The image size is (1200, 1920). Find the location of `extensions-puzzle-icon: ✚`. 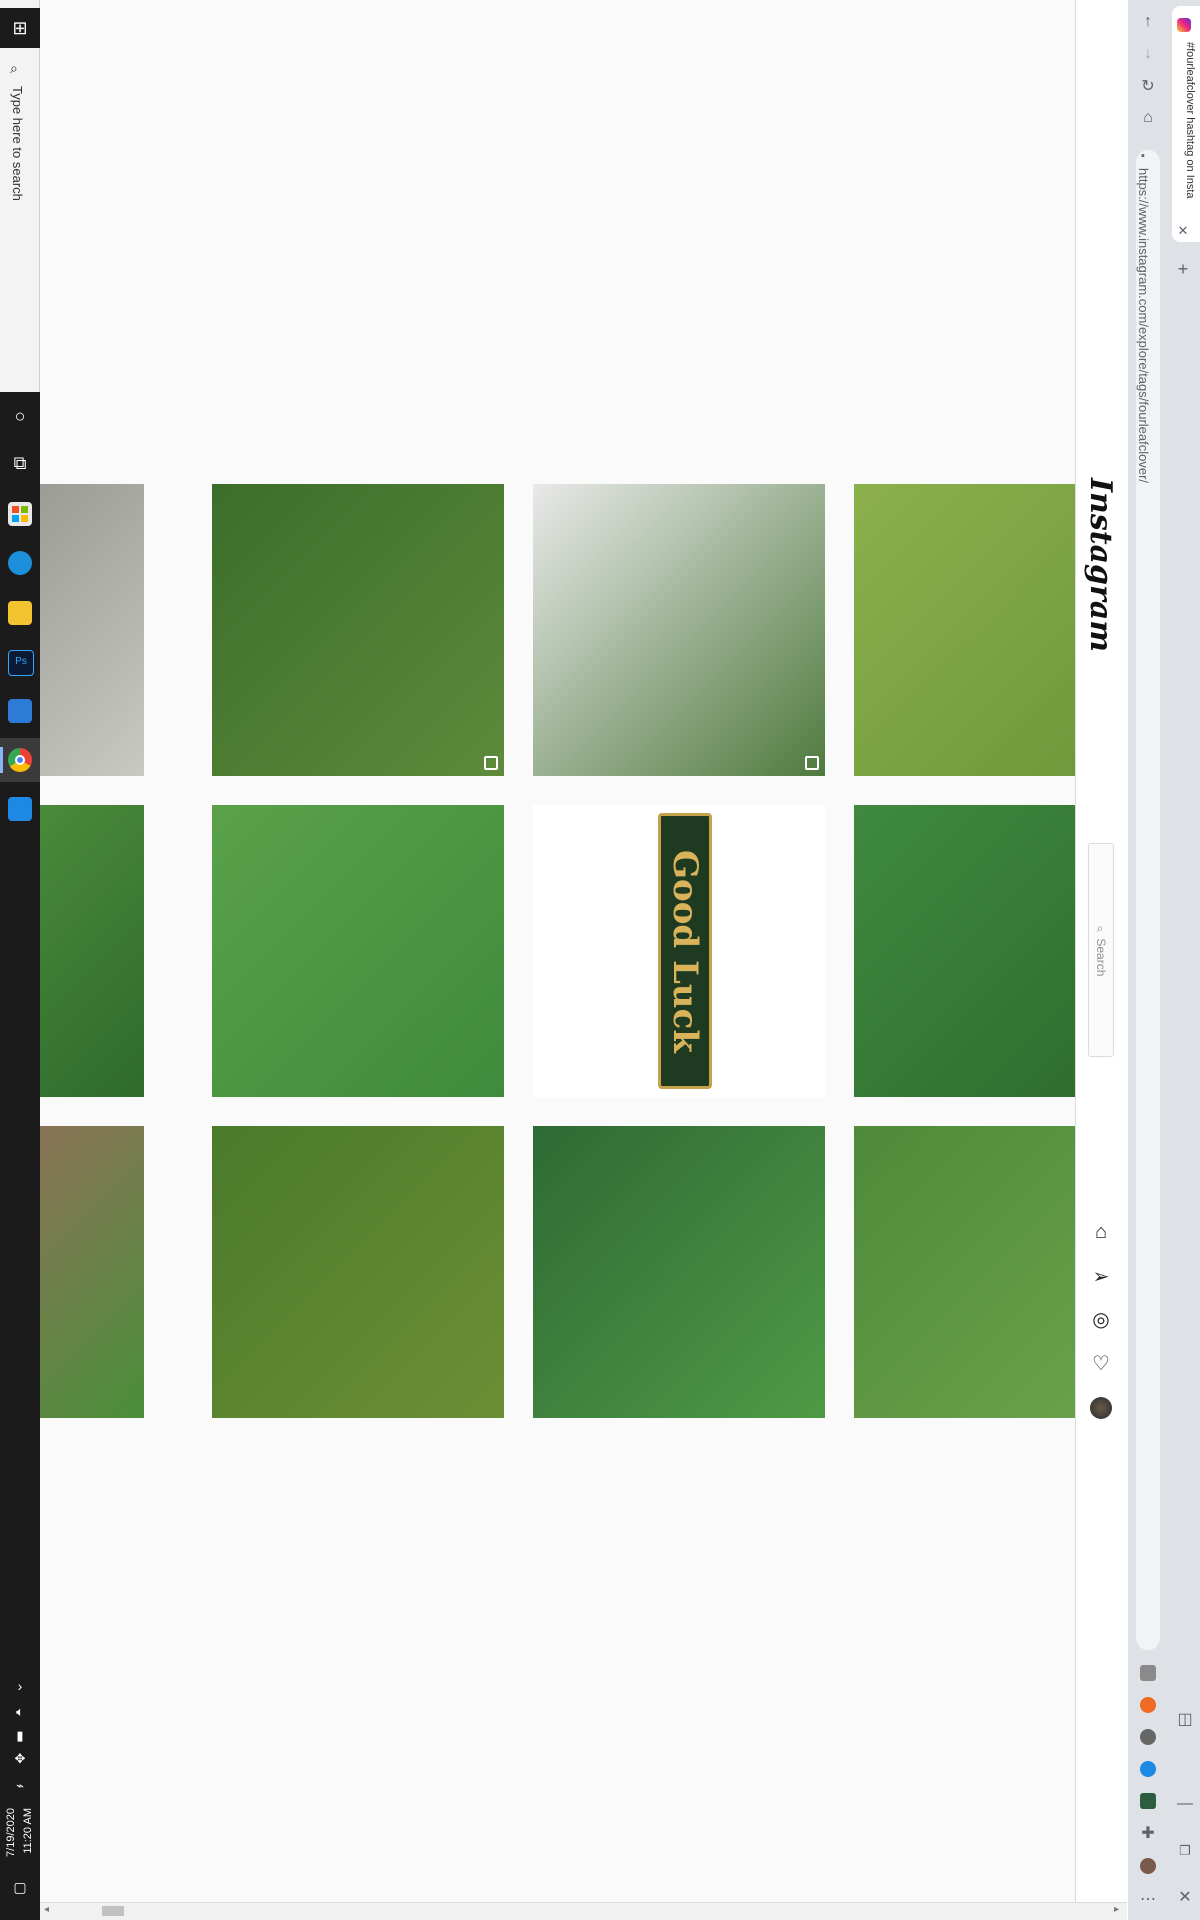

extensions-puzzle-icon: ✚ is located at coordinates (1148, 1833).